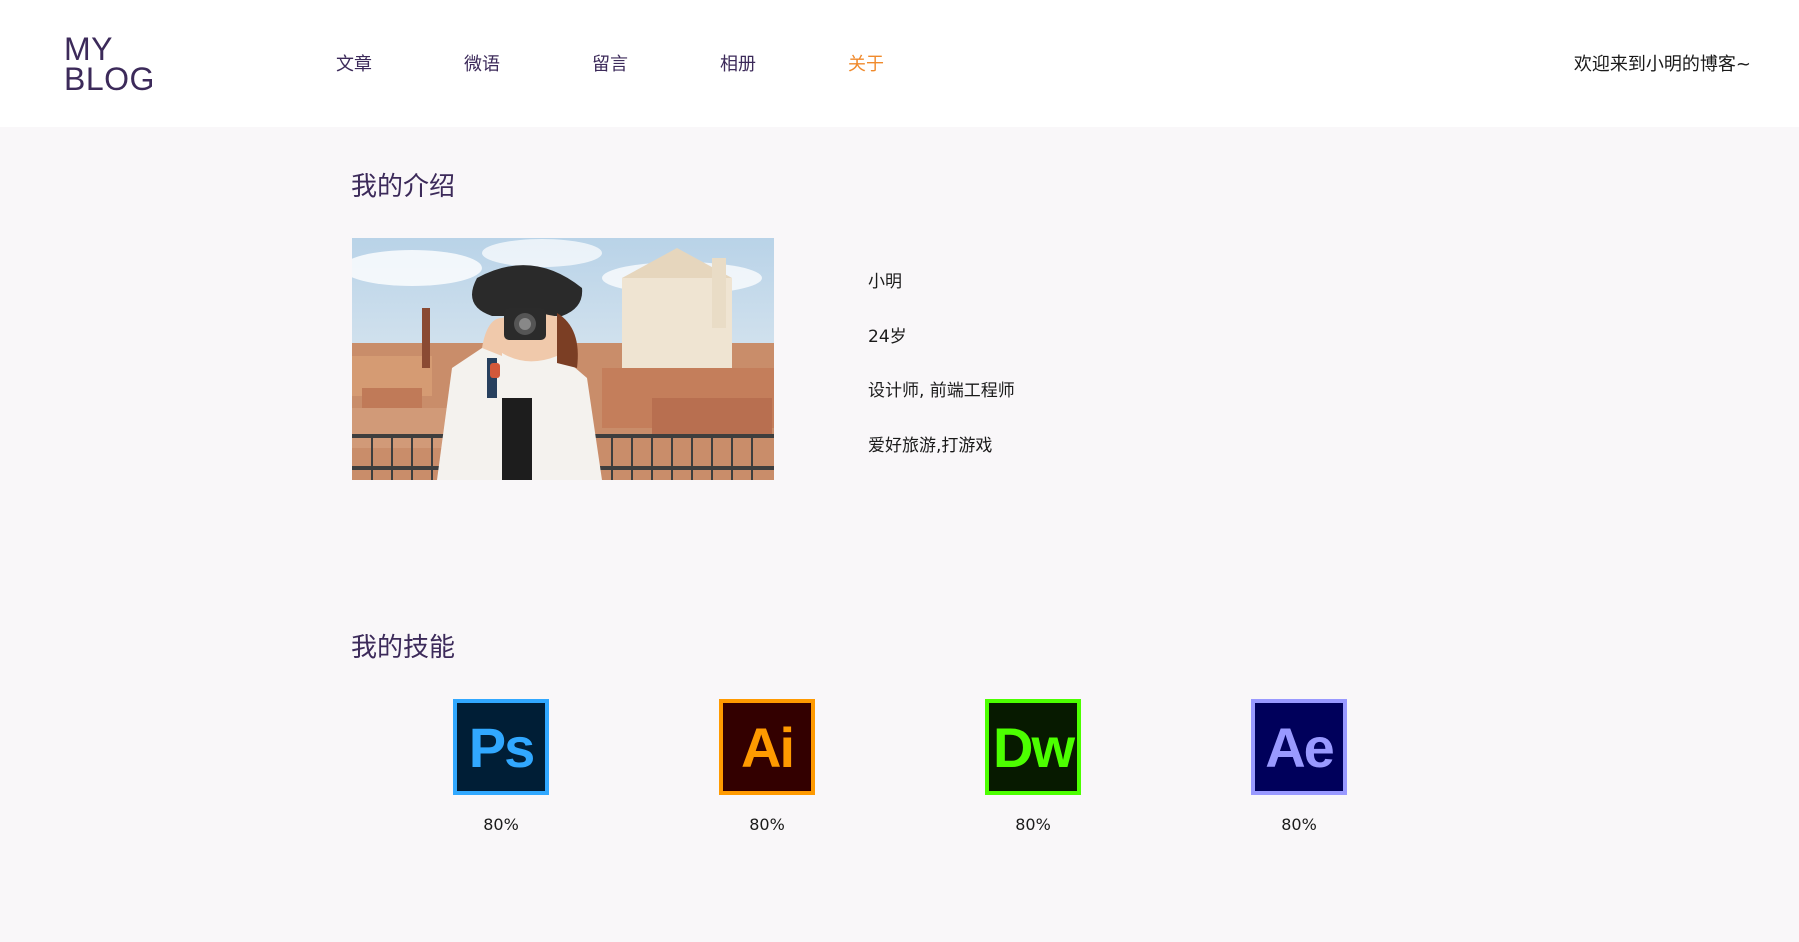  I want to click on nav-item-messages: 留言, so click(610, 63).